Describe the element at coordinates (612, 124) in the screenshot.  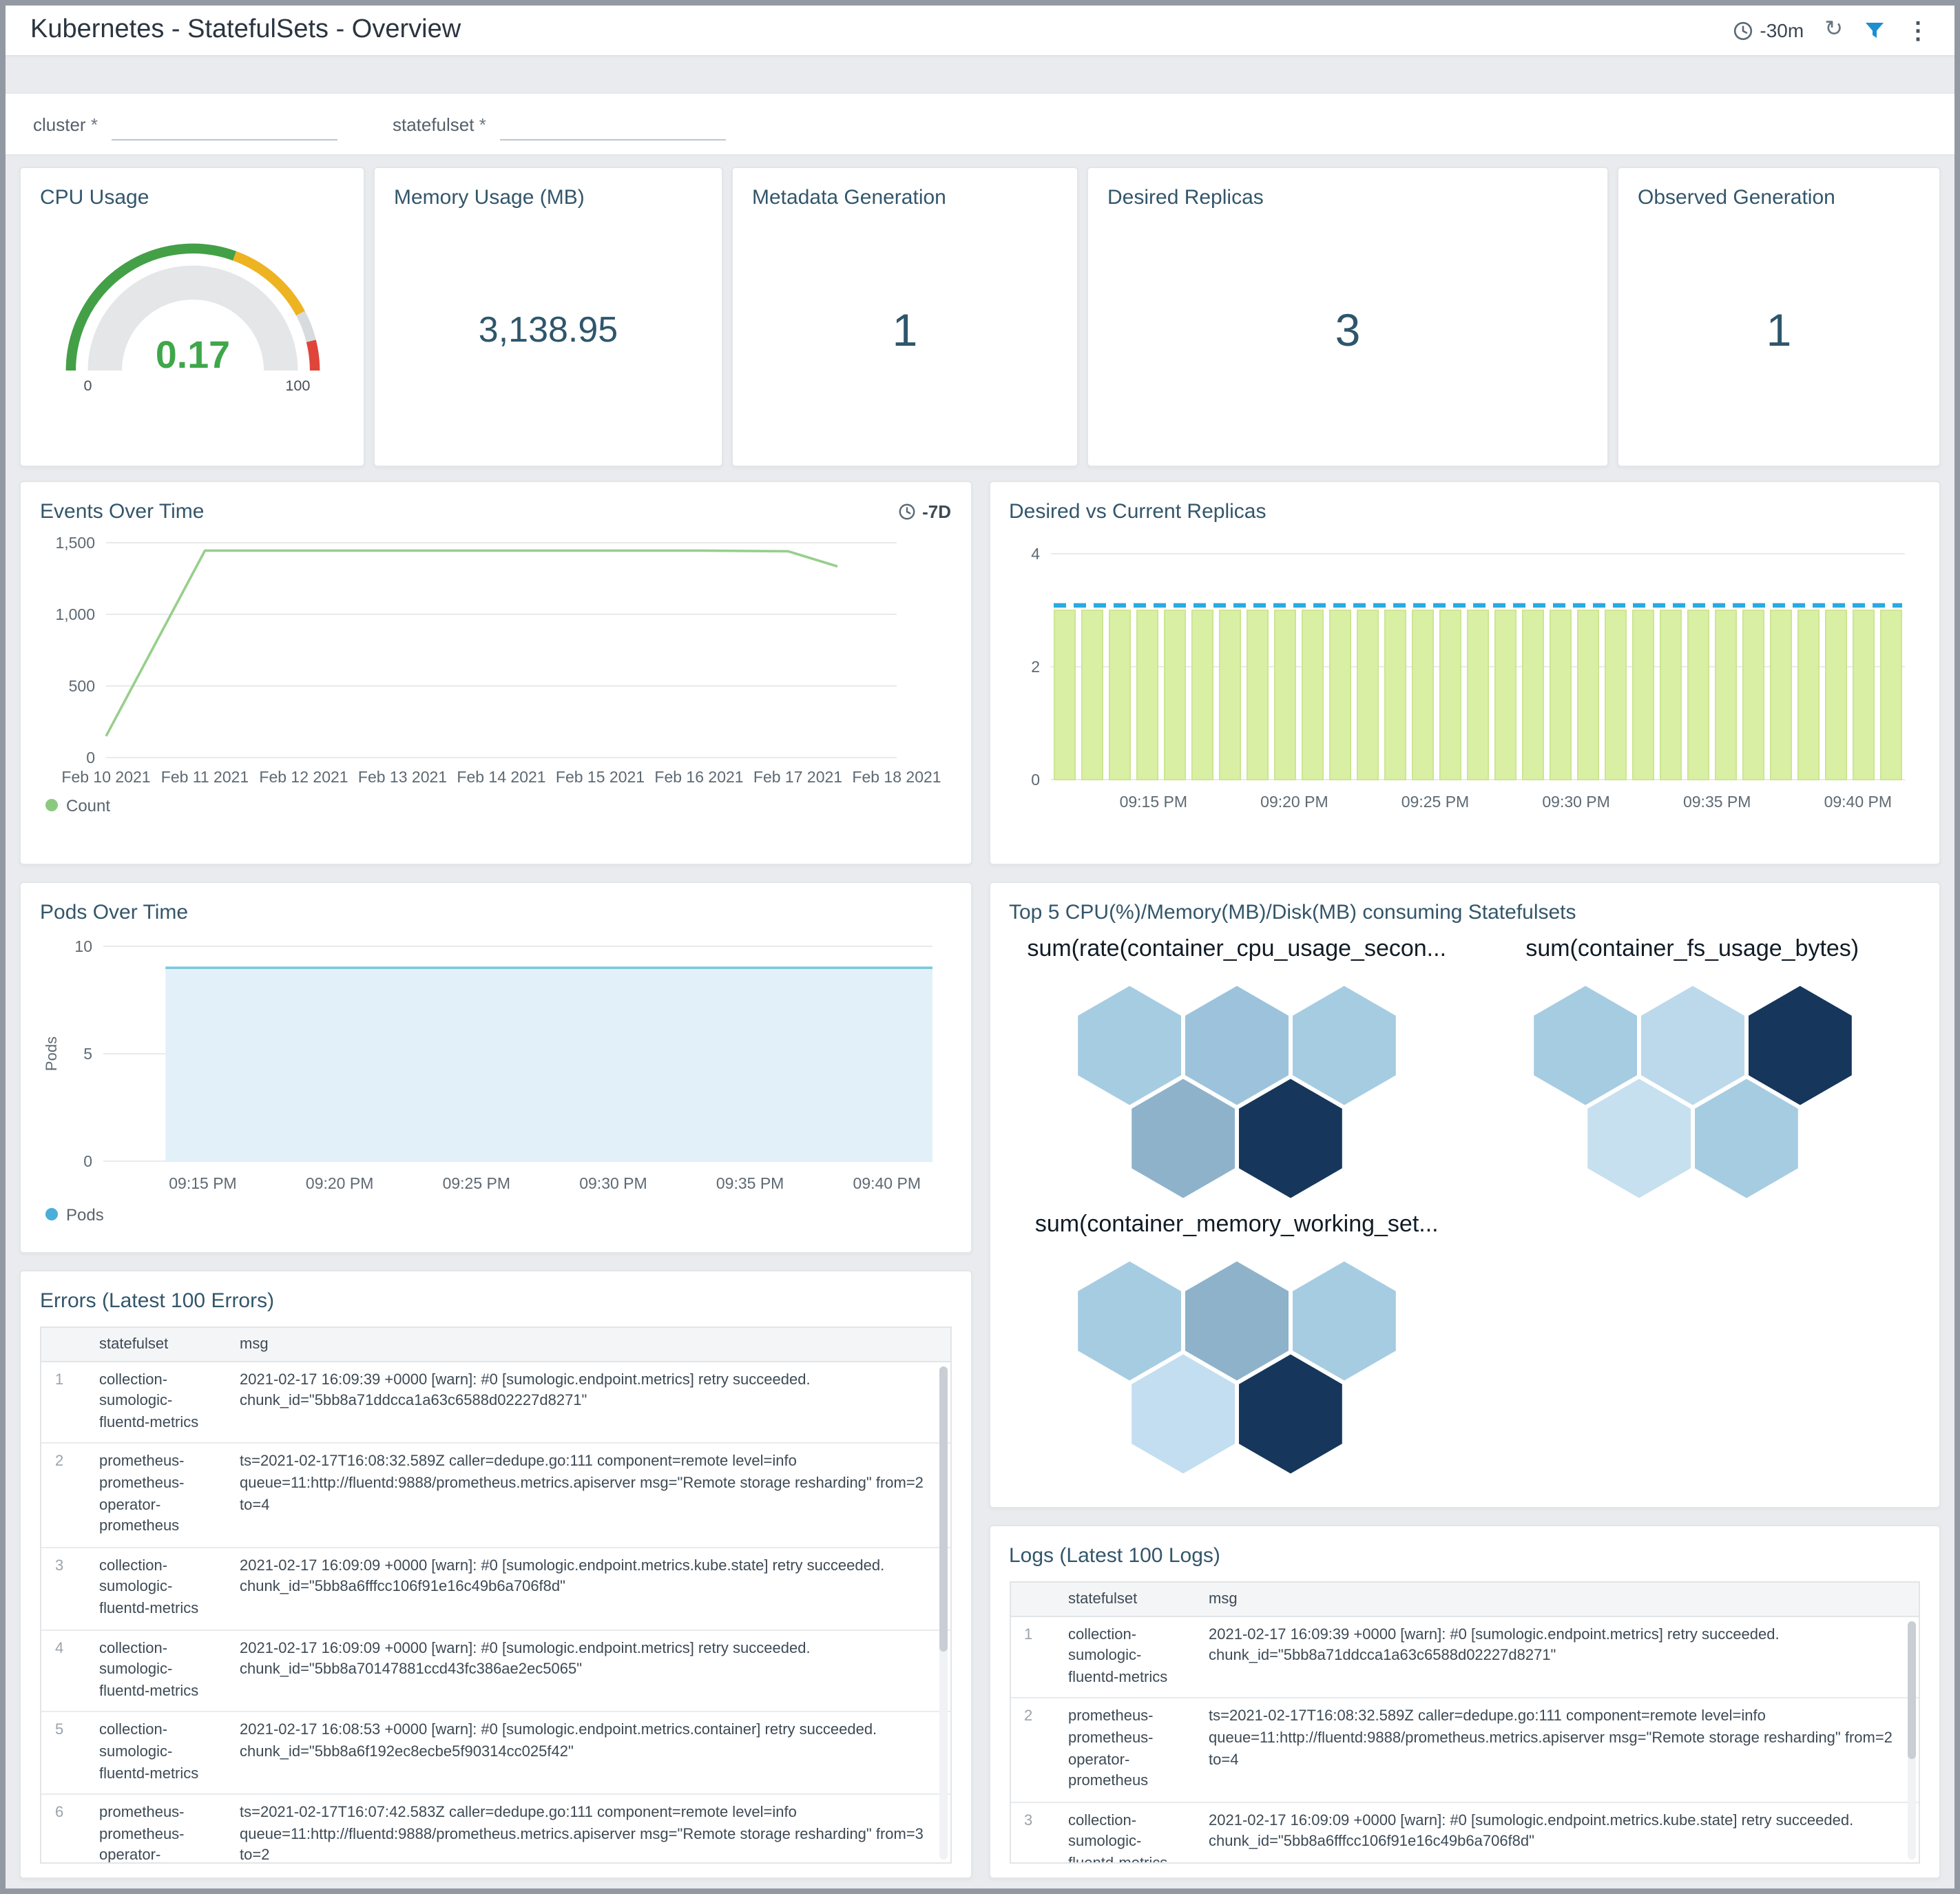
I see `statefulset-filter-input` at that location.